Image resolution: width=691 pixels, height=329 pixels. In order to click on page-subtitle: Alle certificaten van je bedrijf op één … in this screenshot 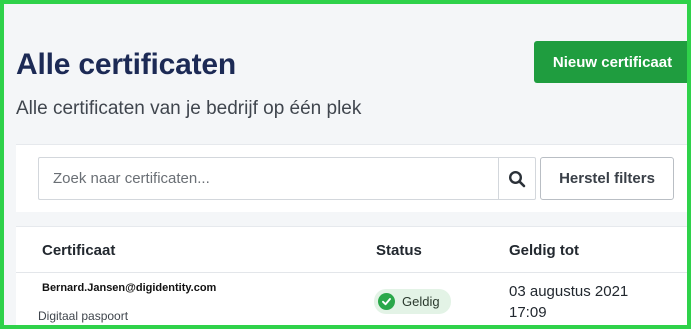, I will do `click(189, 108)`.